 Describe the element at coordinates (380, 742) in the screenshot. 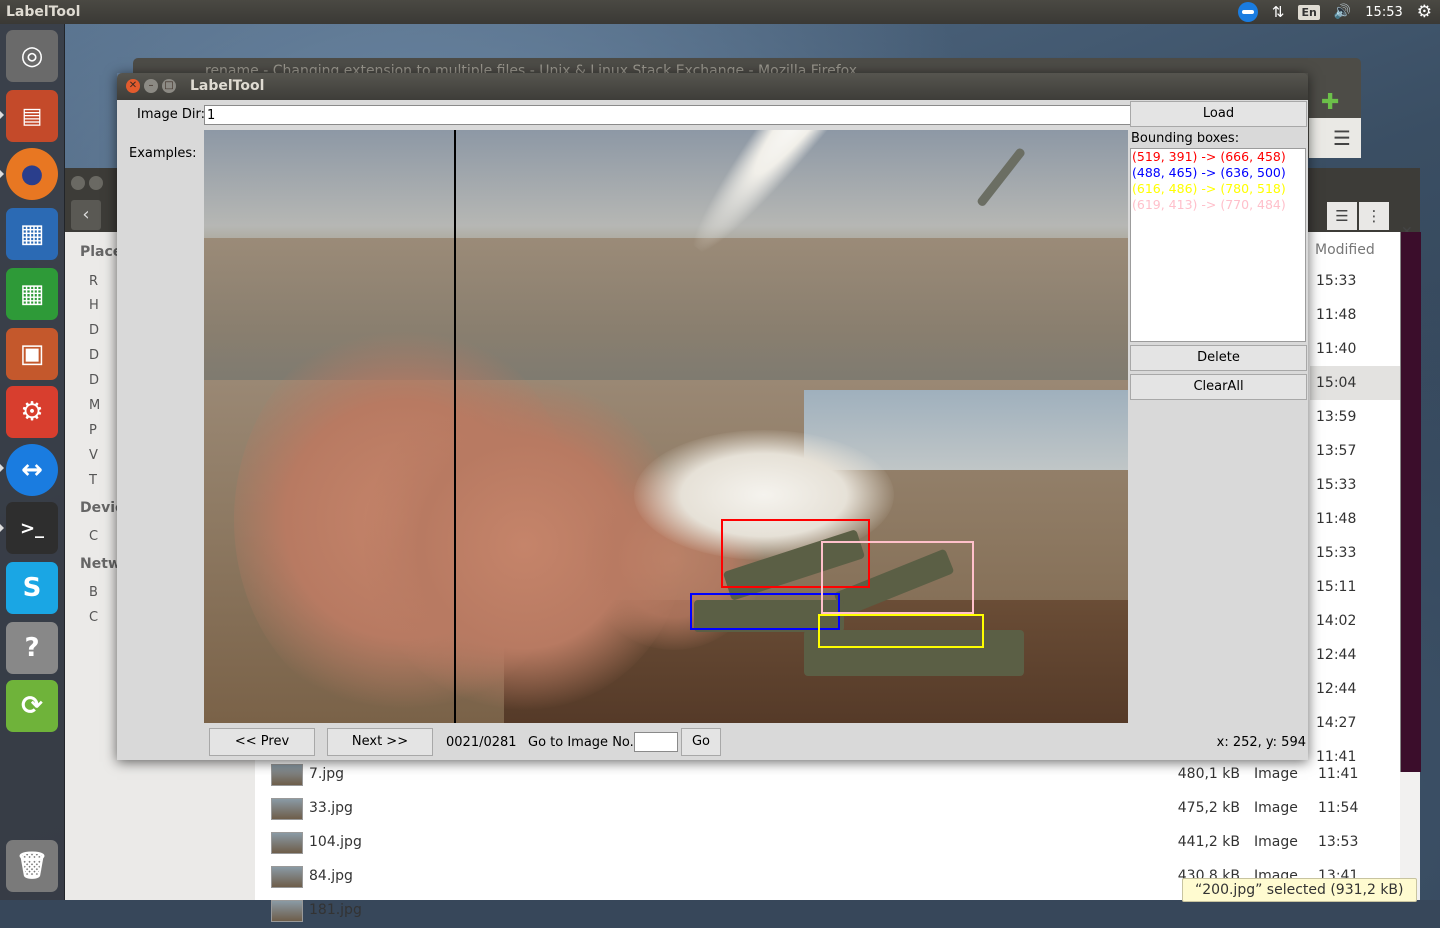

I see `next-button: Next >>` at that location.